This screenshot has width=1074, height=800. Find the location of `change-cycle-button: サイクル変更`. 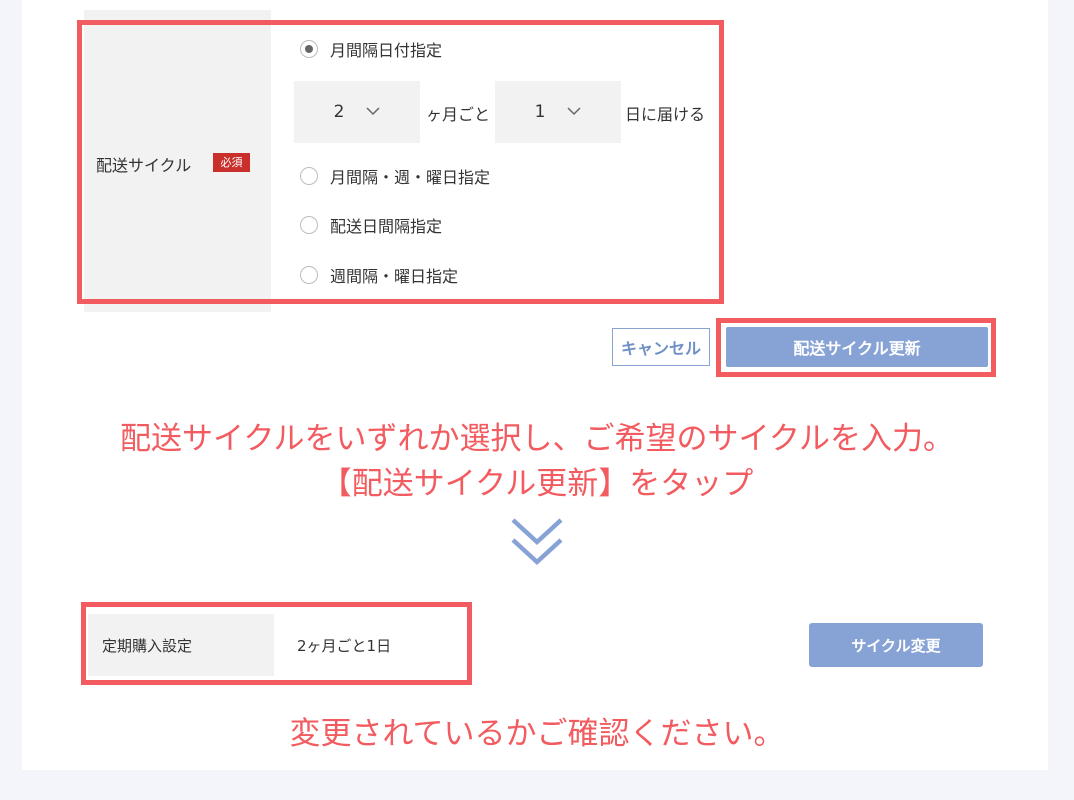

change-cycle-button: サイクル変更 is located at coordinates (896, 645).